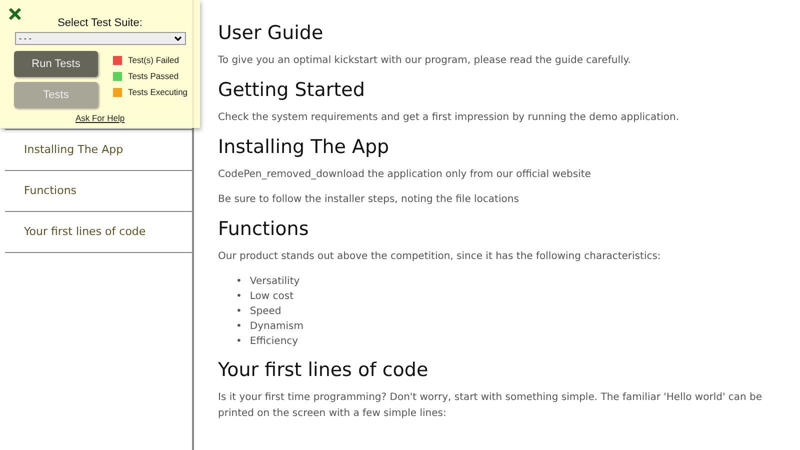 The width and height of the screenshot is (800, 450). Describe the element at coordinates (98, 232) in the screenshot. I see `nav-link: Your first lines of code` at that location.